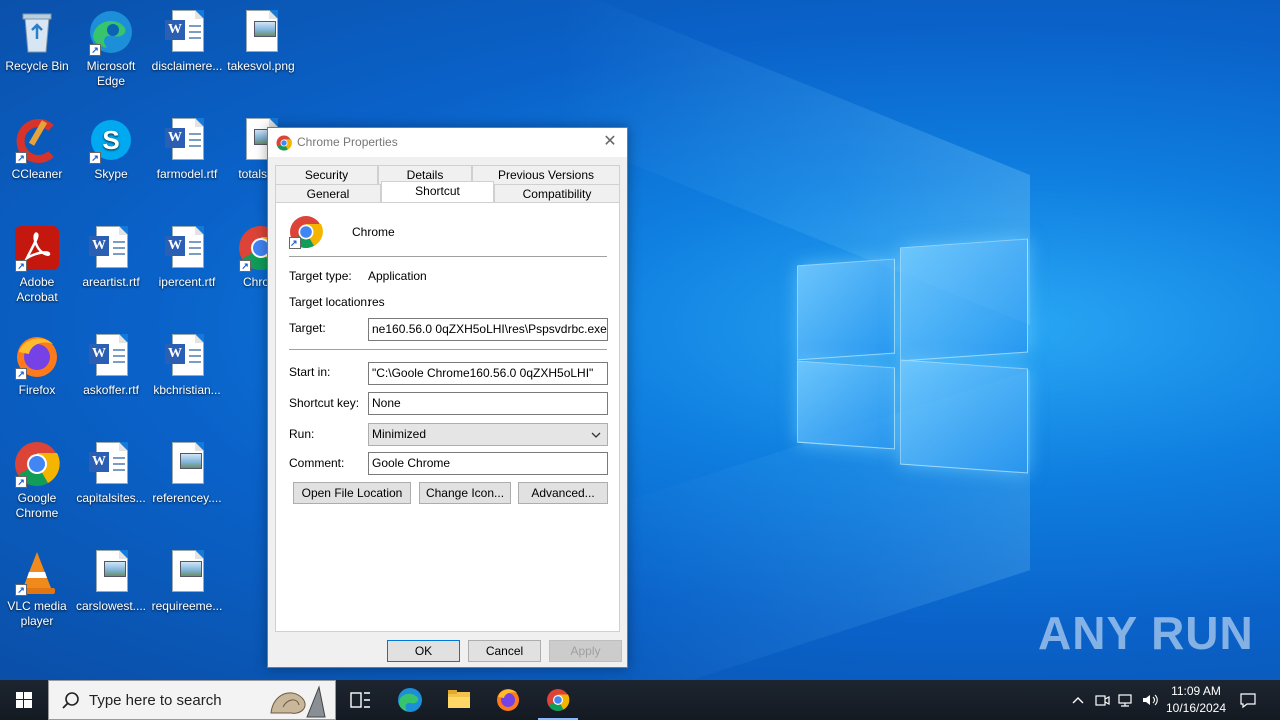 Image resolution: width=1280 pixels, height=720 pixels. I want to click on taskbar-edge, so click(410, 700).